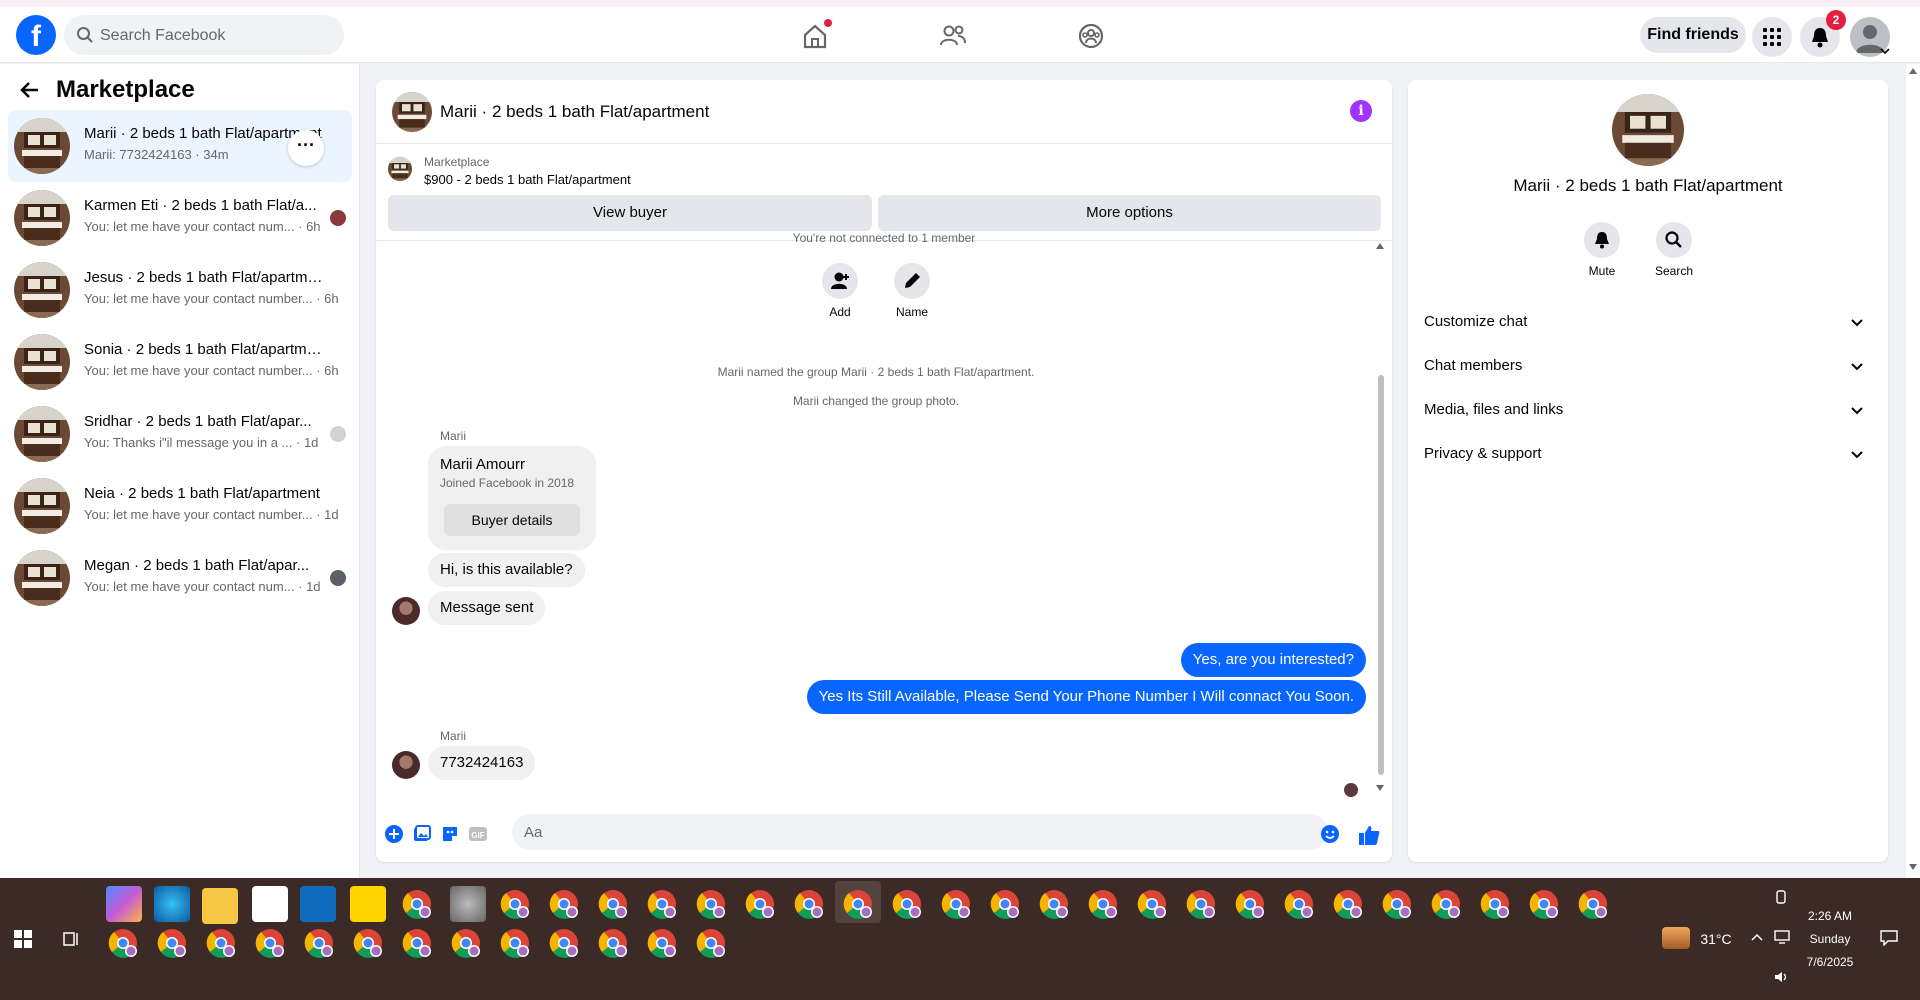 This screenshot has height=1000, width=1920. Describe the element at coordinates (527, 179) in the screenshot. I see `listing-price-title: $900 - 2 beds 1 bath Flat/apartment` at that location.